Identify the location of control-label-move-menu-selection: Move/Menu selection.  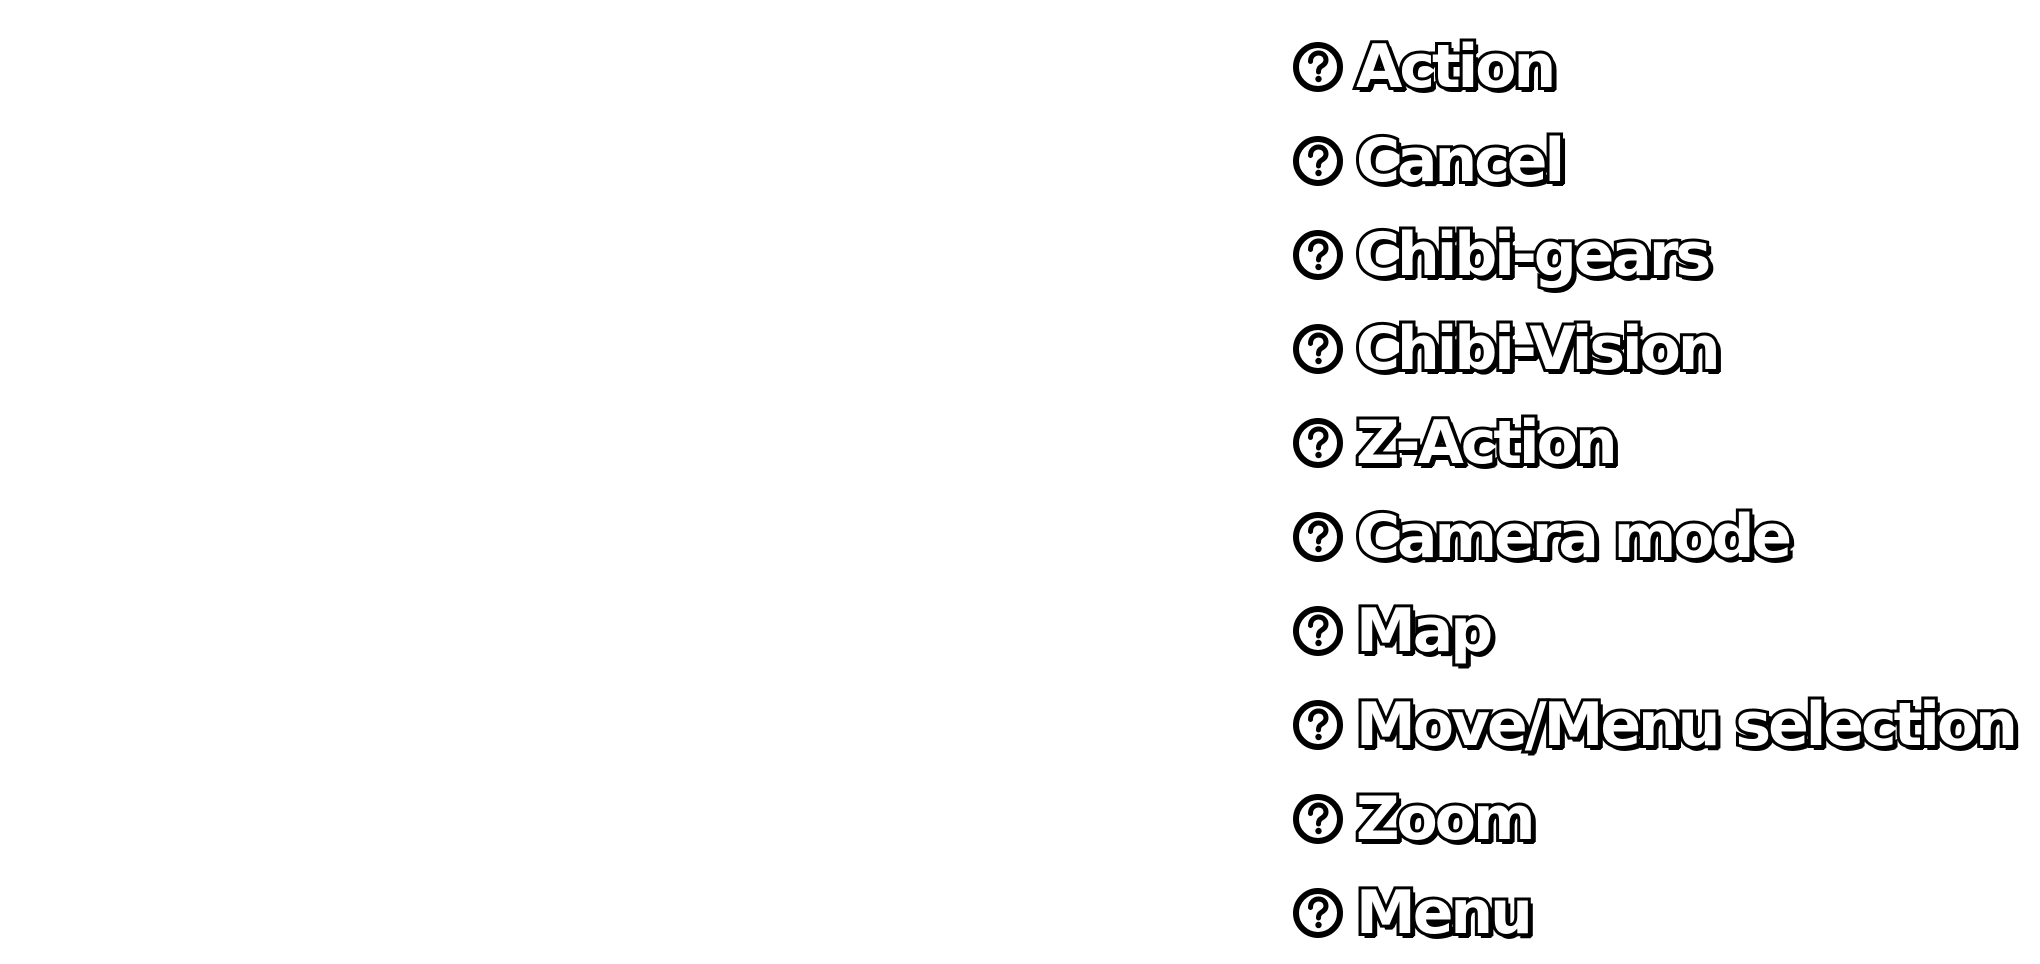
(1687, 725).